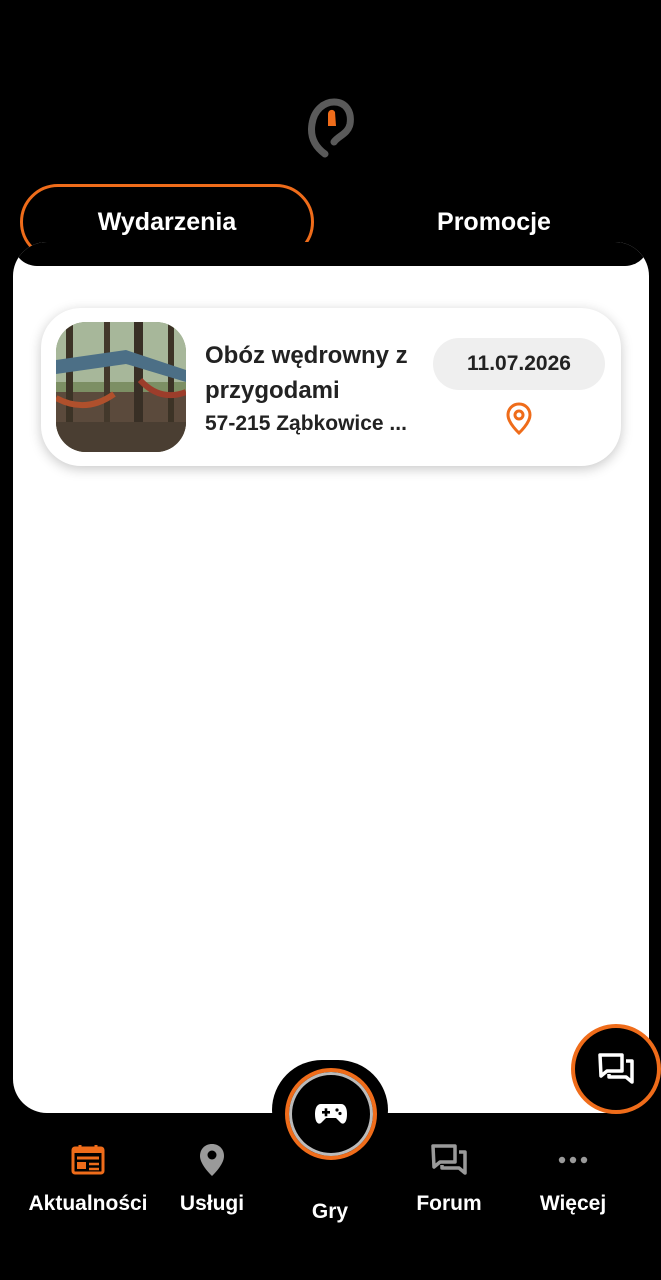  Describe the element at coordinates (330, 1211) in the screenshot. I see `nav-label: Gry` at that location.